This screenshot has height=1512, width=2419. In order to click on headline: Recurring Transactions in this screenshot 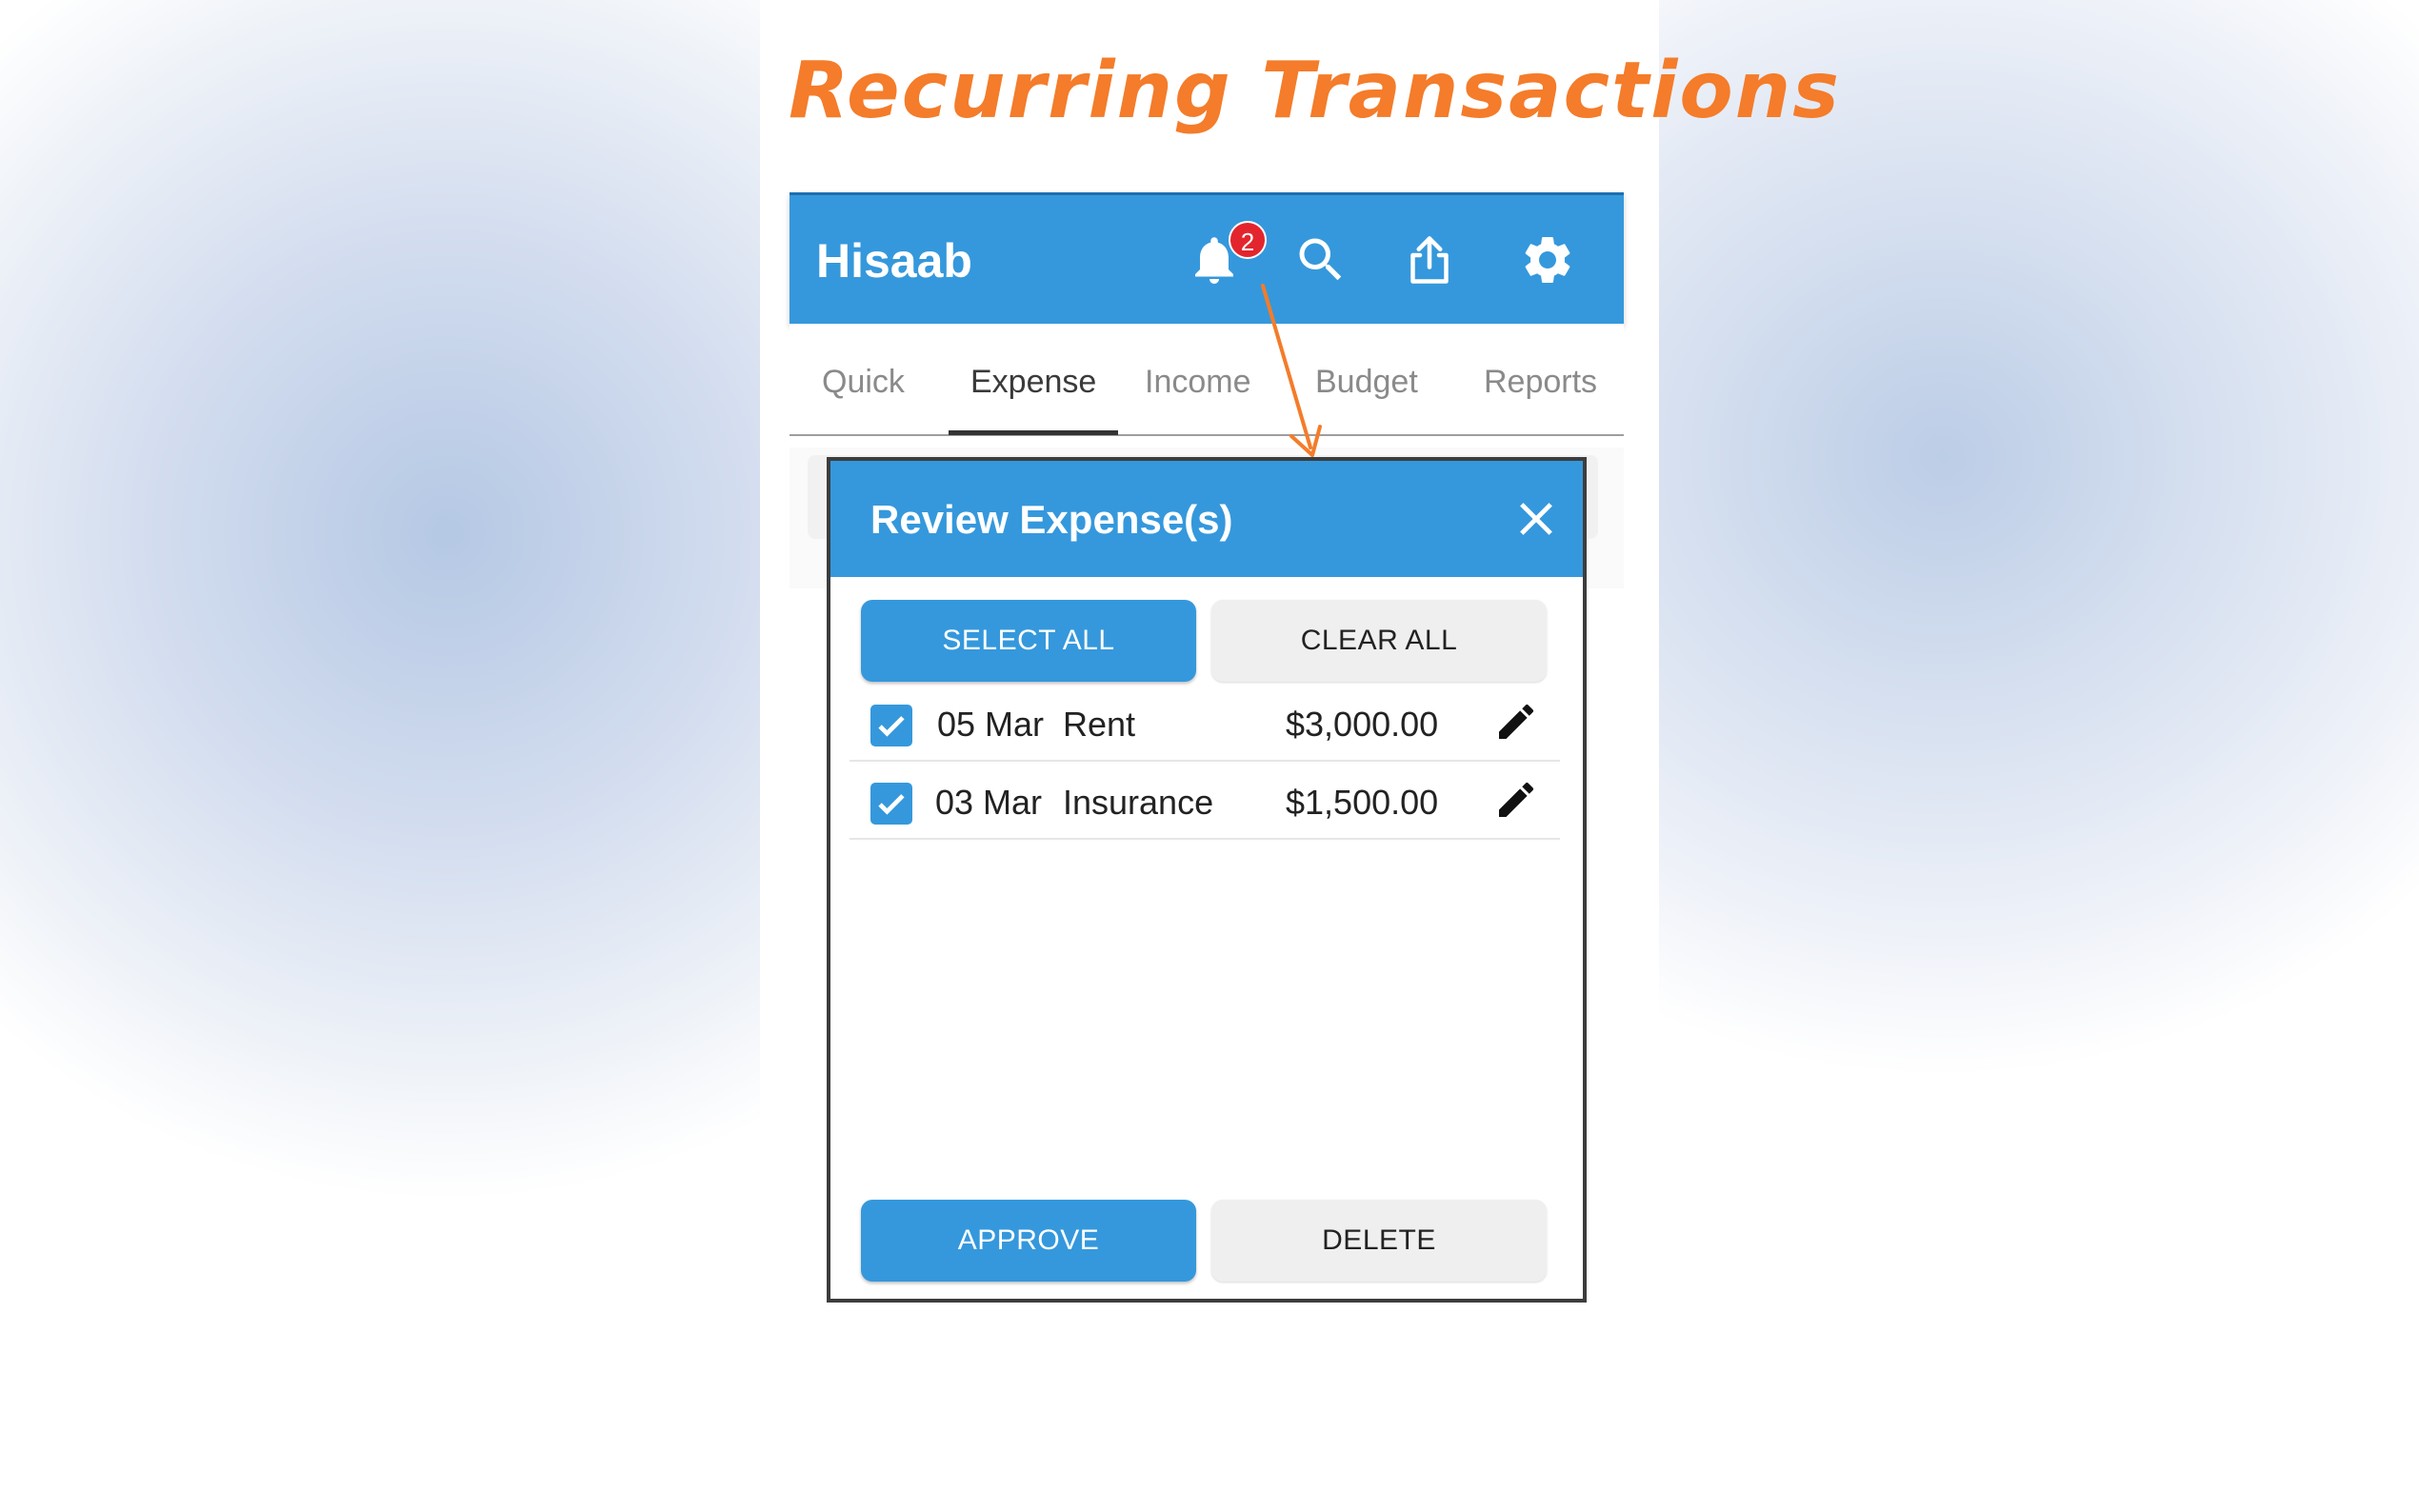, I will do `click(1315, 91)`.